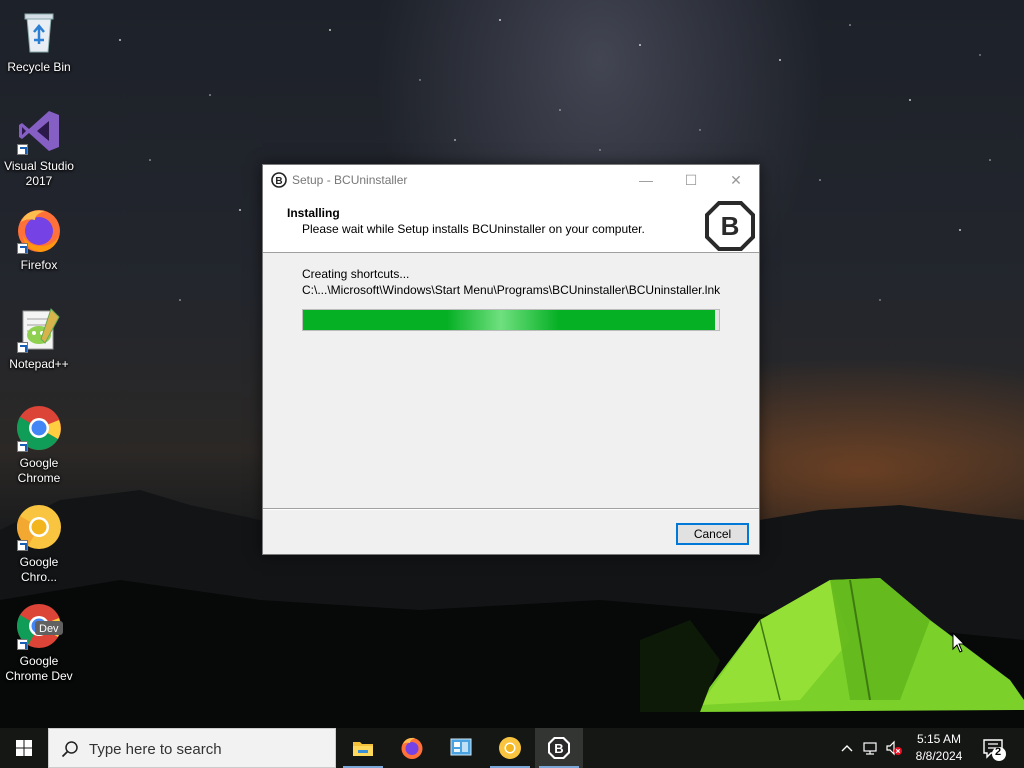 The height and width of the screenshot is (768, 1024). I want to click on desktop-icon-visual-studio: Visual Studio 2017, so click(39, 148).